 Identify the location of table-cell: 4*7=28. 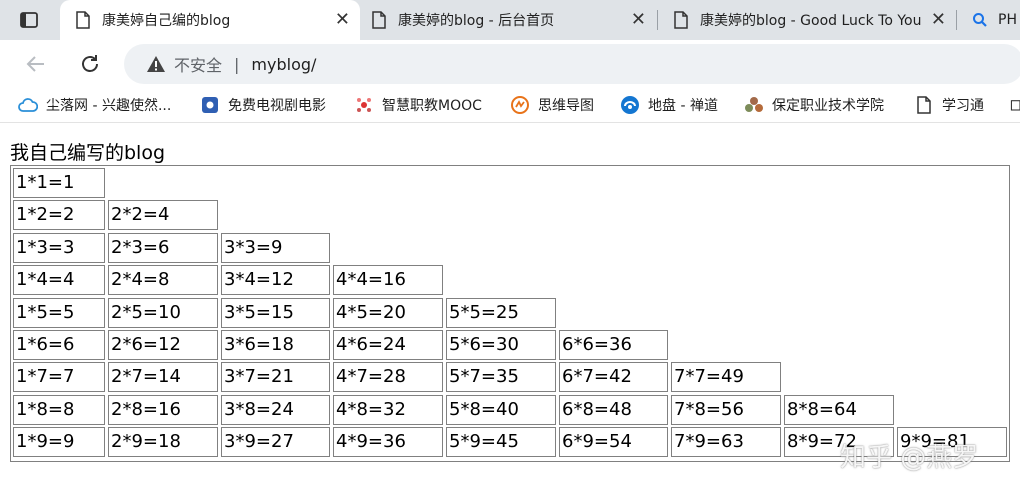
(388, 377).